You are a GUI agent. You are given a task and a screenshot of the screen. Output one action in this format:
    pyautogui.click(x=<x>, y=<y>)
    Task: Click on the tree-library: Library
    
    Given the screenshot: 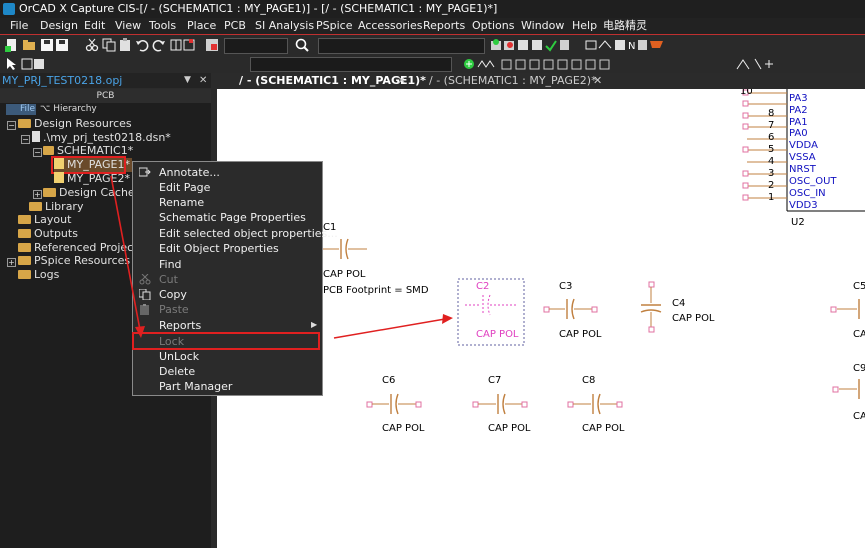 What is the action you would take?
    pyautogui.click(x=56, y=207)
    